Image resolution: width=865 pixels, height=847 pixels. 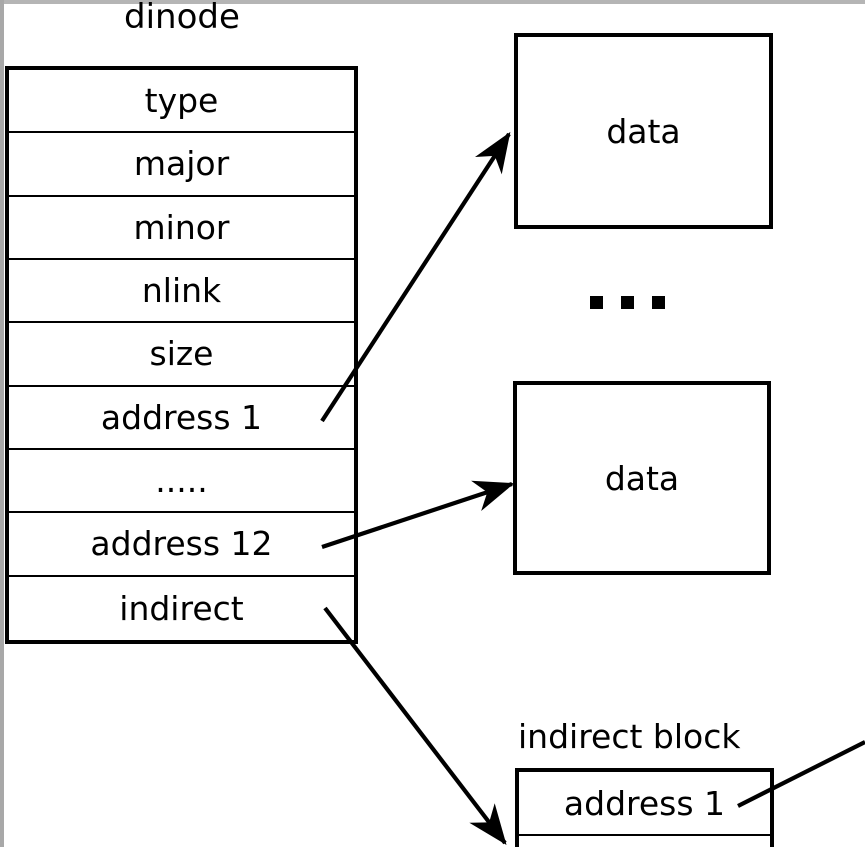 I want to click on dinode-field-row: indirect, so click(x=181, y=608).